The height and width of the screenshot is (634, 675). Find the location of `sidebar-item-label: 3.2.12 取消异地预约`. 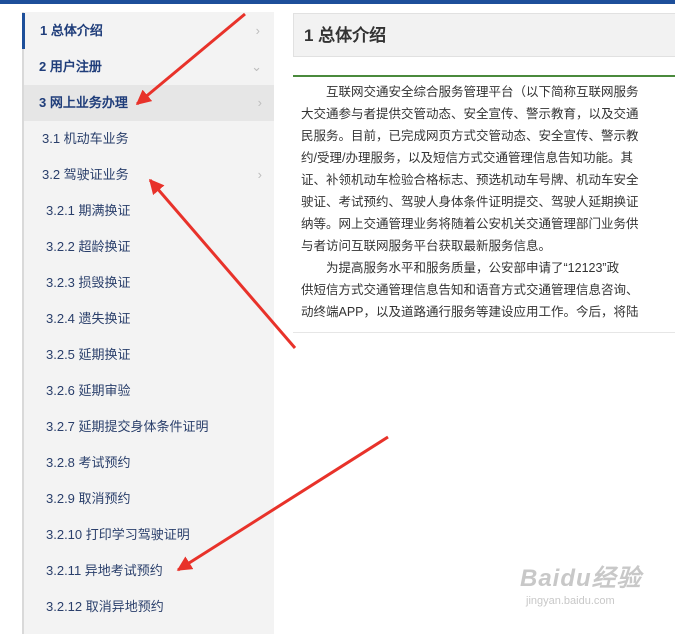

sidebar-item-label: 3.2.12 取消异地预约 is located at coordinates (105, 606).